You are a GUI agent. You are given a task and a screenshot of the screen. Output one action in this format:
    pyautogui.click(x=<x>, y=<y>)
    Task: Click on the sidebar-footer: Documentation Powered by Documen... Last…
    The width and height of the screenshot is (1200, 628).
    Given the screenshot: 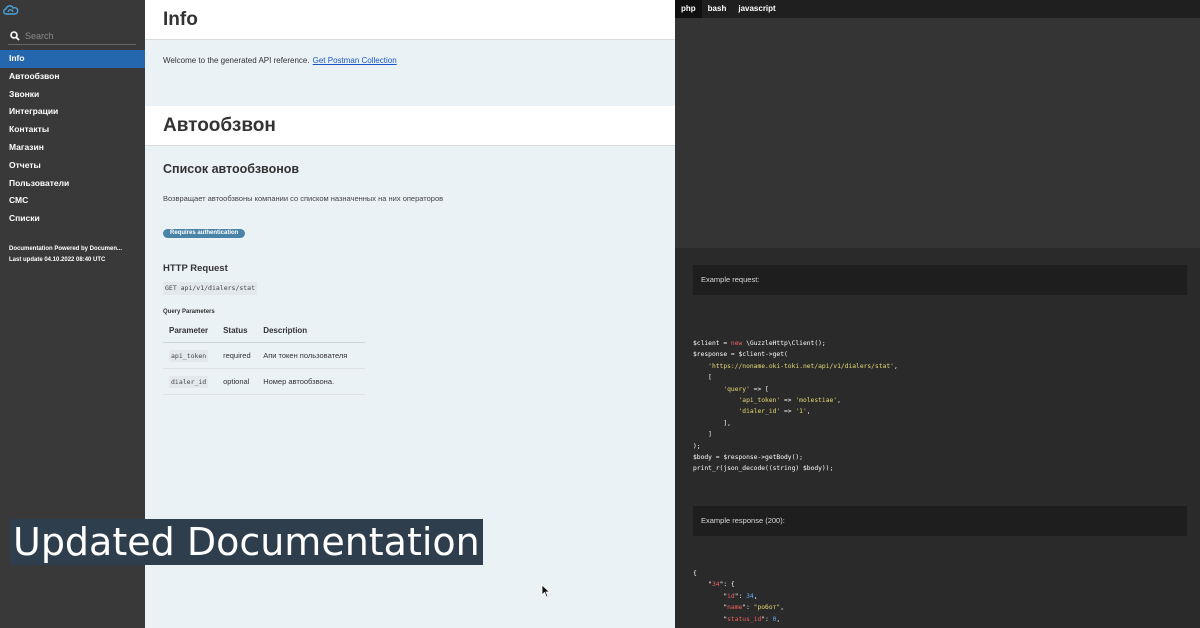 What is the action you would take?
    pyautogui.click(x=75, y=255)
    